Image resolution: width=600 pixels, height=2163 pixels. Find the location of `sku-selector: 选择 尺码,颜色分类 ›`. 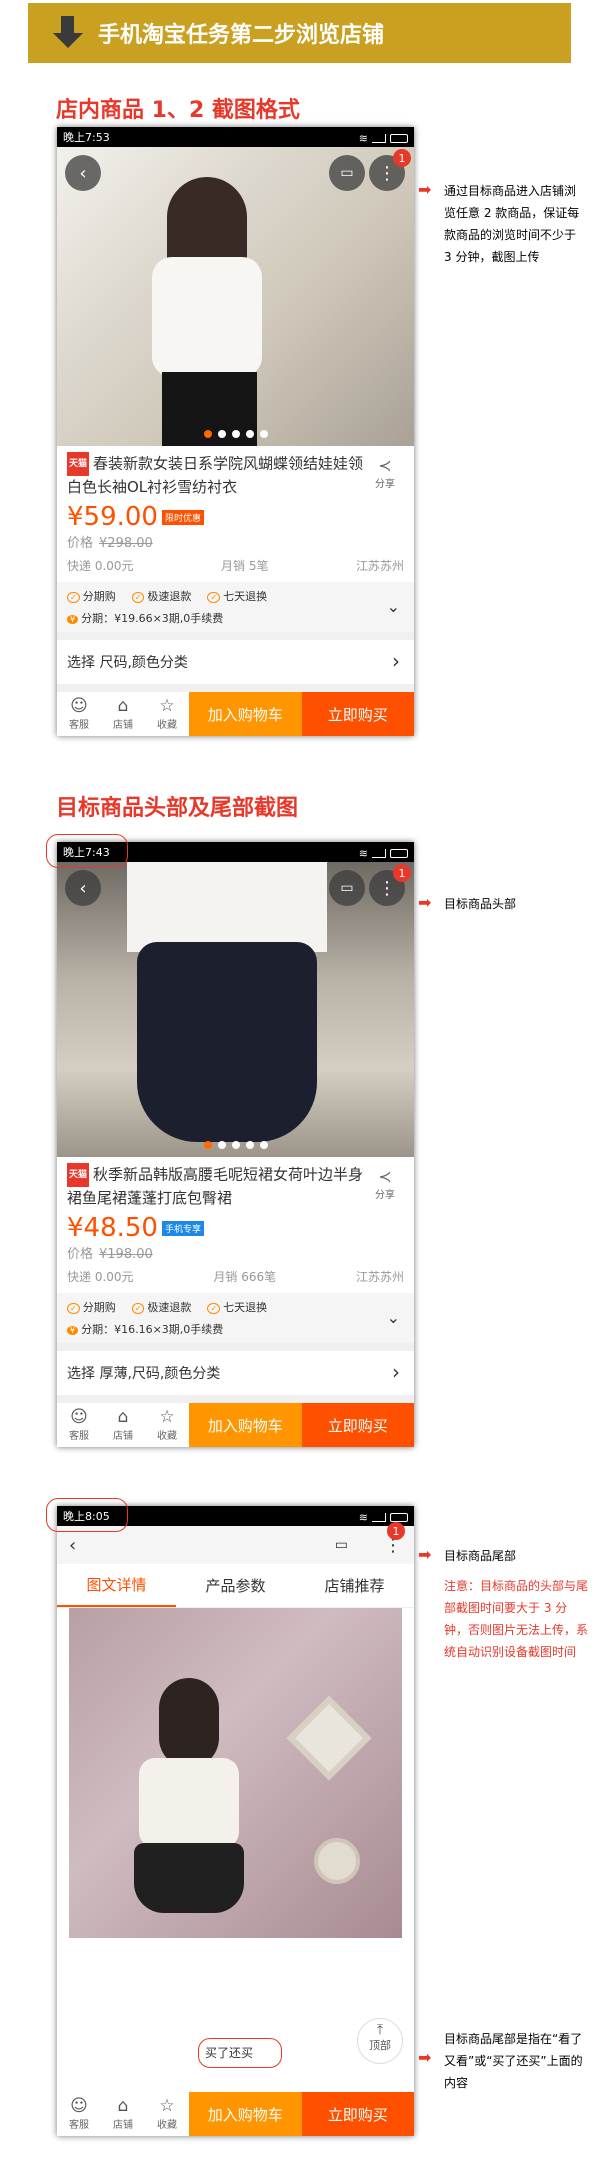

sku-selector: 选择 尺码,颜色分类 › is located at coordinates (235, 662).